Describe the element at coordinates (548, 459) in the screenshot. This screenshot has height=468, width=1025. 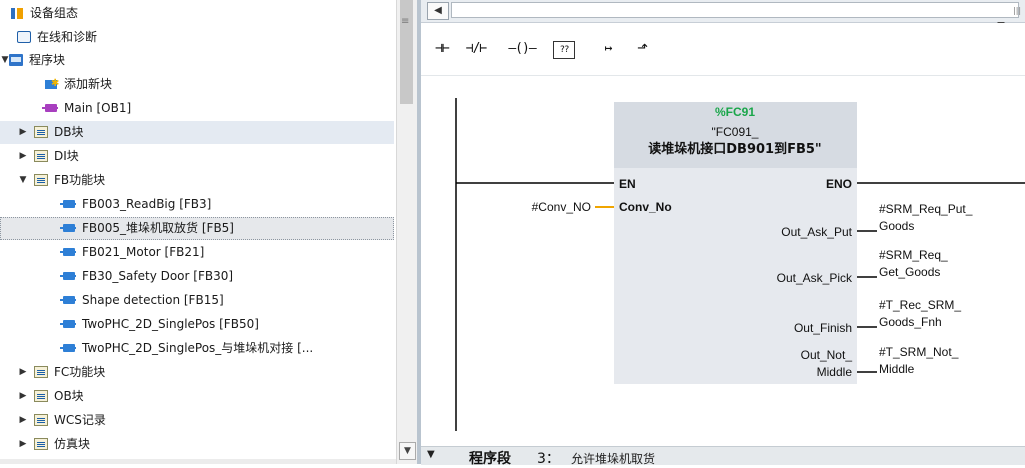
I see `network-number: 3：` at that location.